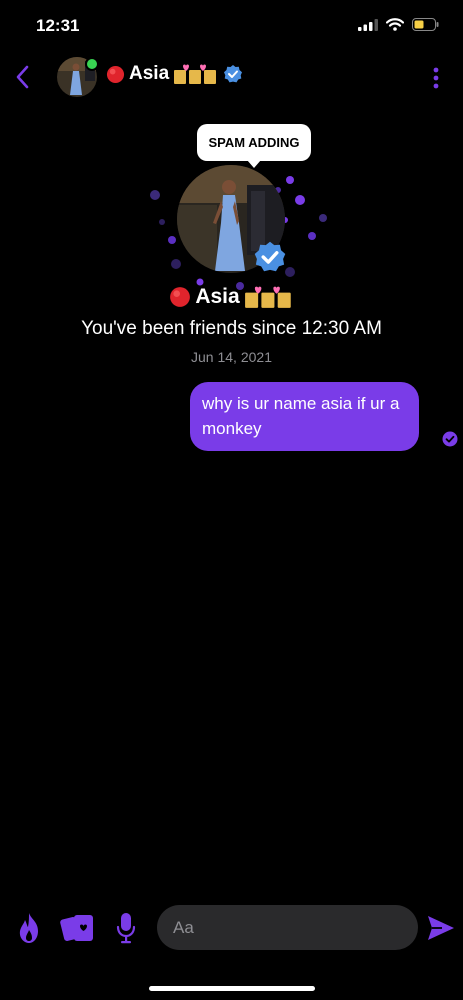  I want to click on status-icons, so click(398, 24).